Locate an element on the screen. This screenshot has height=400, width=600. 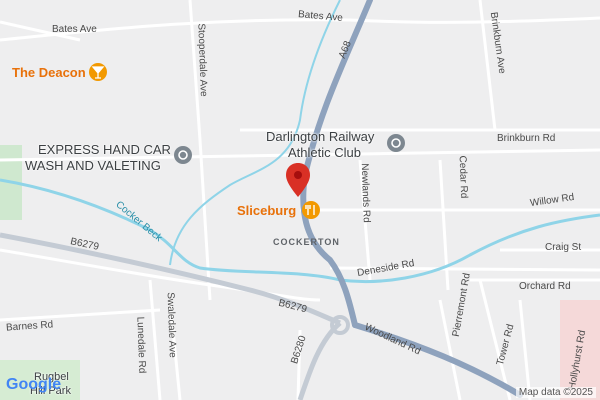
place-label-express-line2: WASH AND VALETING is located at coordinates (93, 165).